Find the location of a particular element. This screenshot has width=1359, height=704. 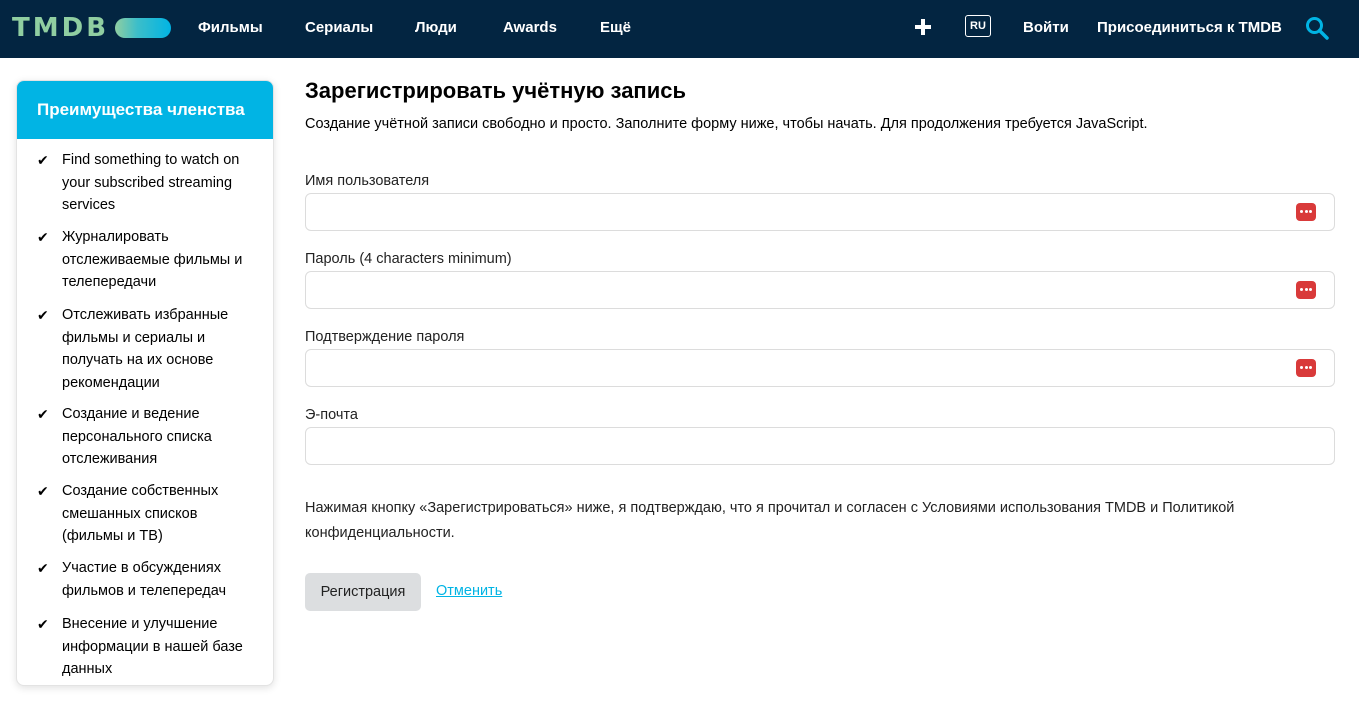

nav-awards: Awards is located at coordinates (530, 28).